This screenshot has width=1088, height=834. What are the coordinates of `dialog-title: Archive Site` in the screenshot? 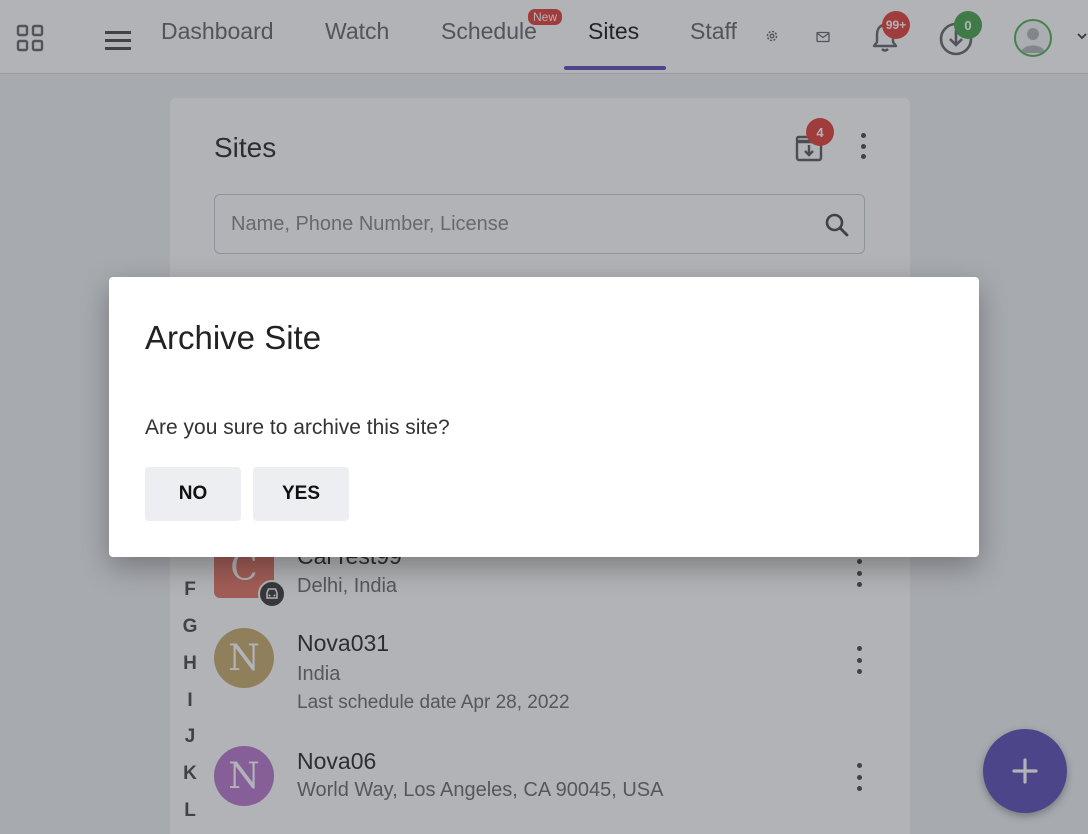 It's located at (233, 337).